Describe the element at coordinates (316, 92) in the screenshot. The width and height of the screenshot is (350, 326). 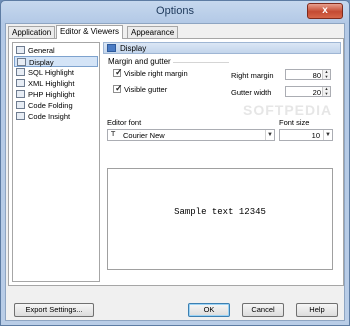
I see `gutter-width-value: 20` at that location.